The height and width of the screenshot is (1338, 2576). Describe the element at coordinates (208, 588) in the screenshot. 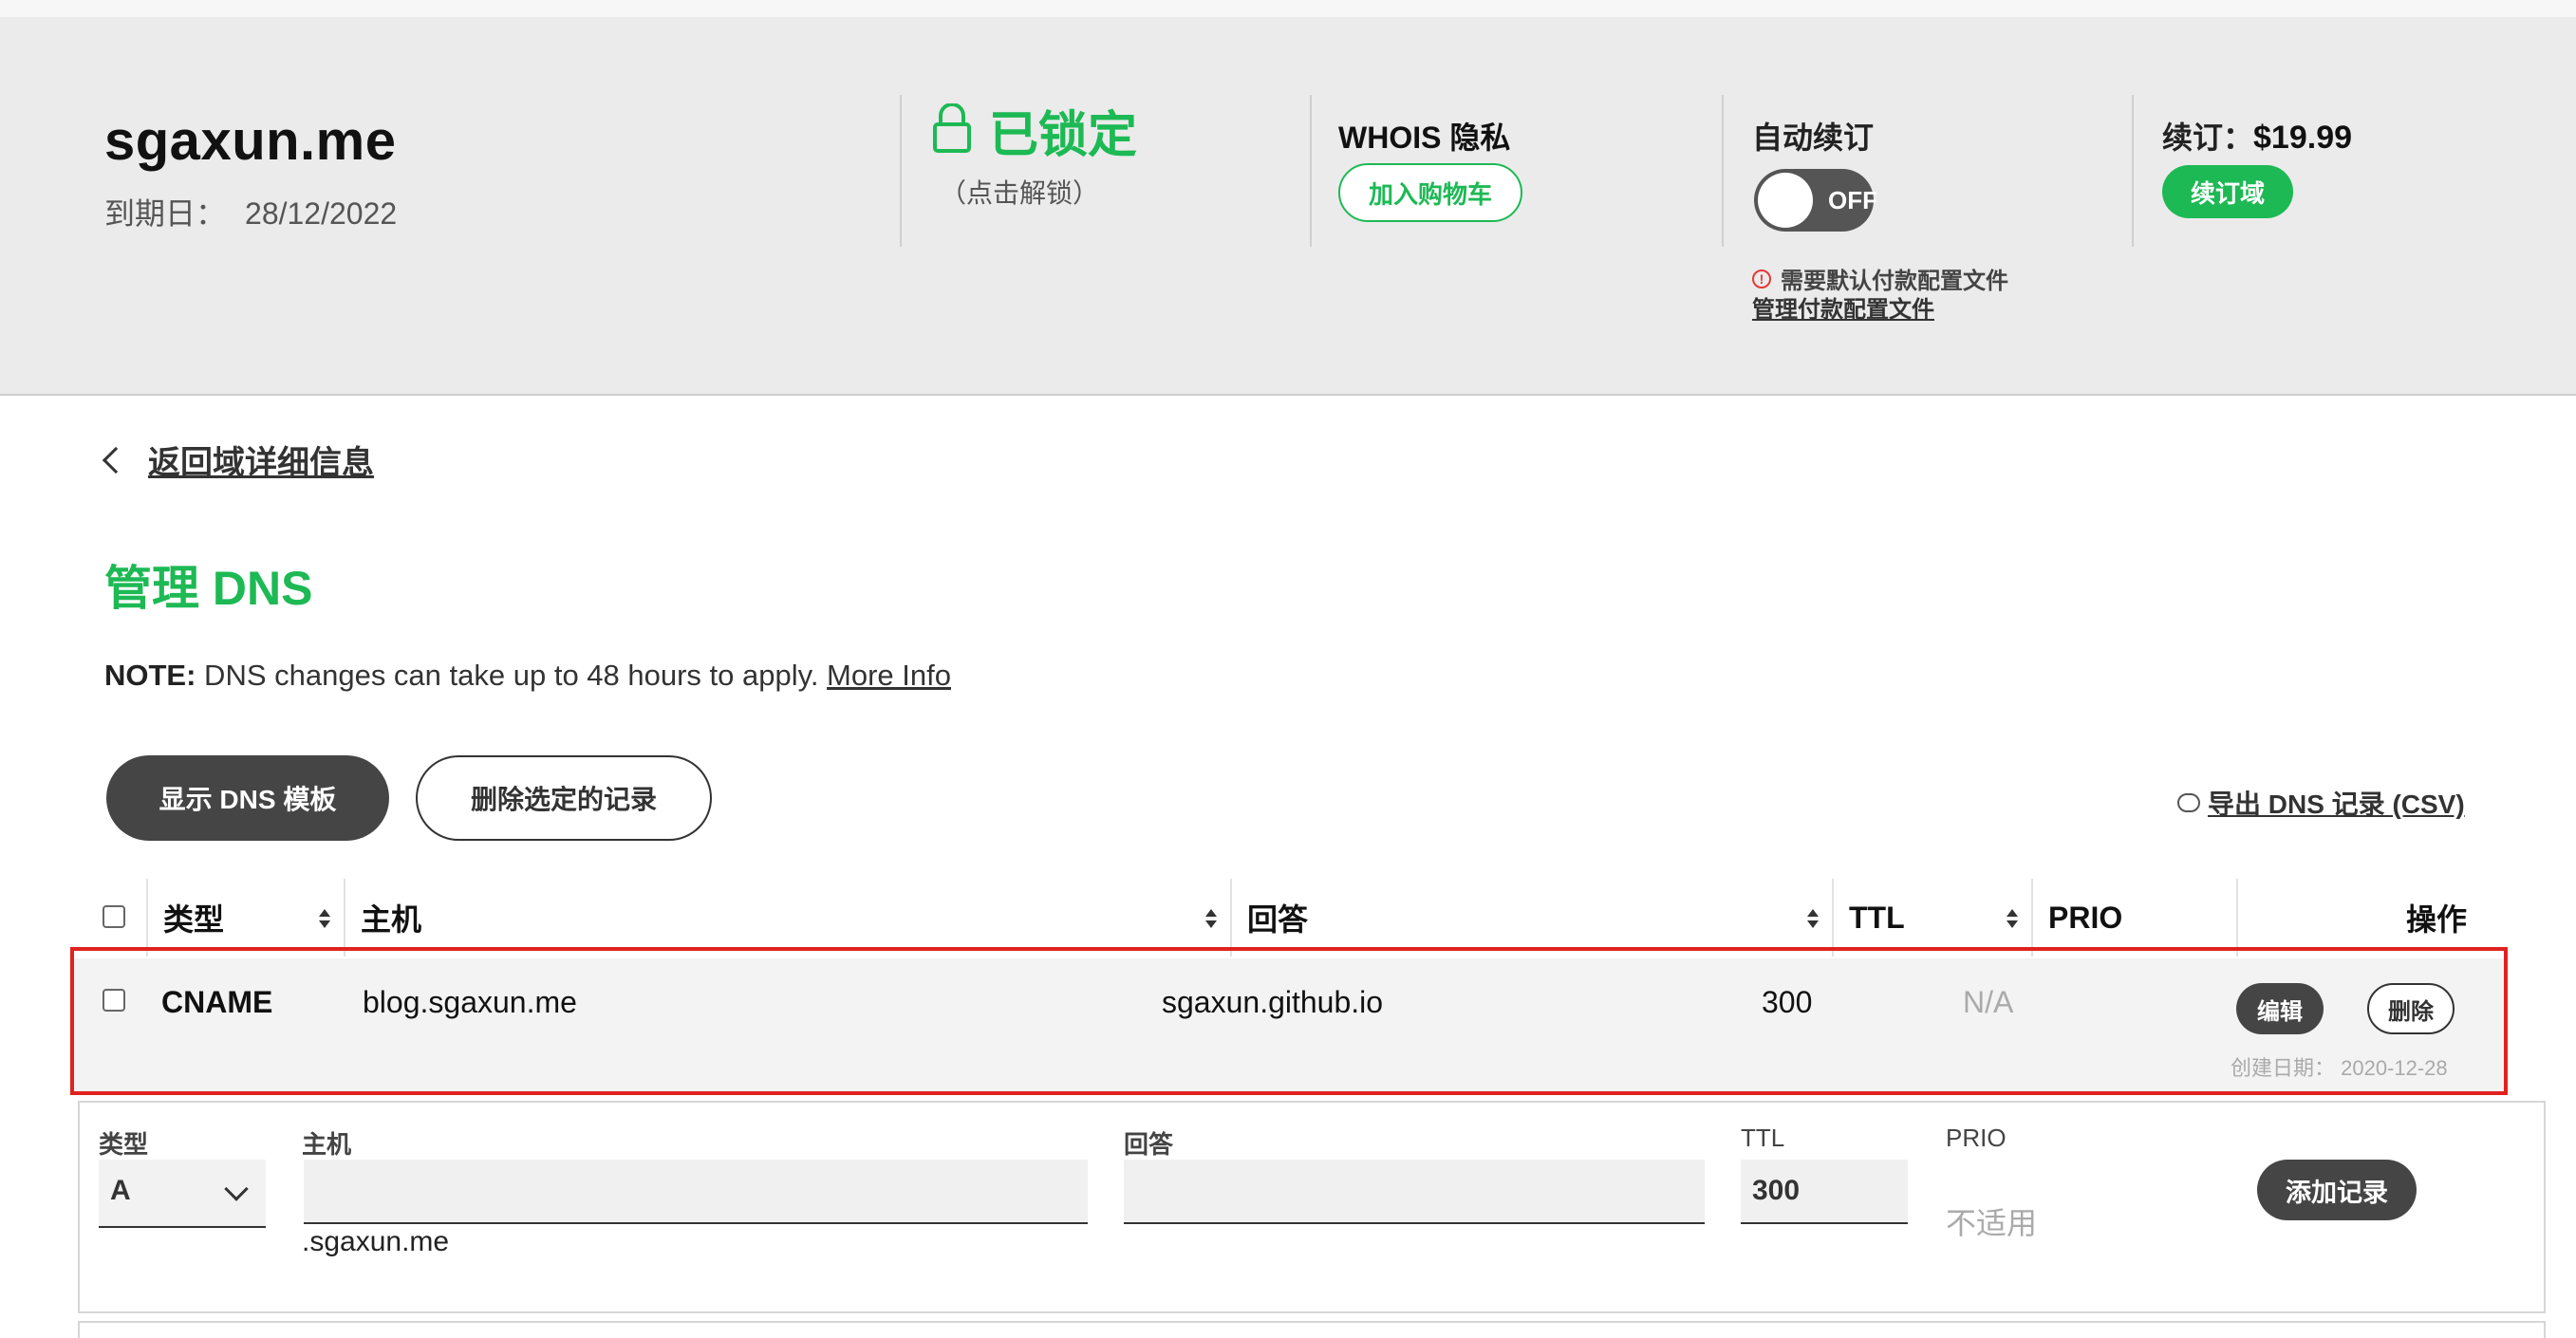

I see `page-title: 管理 DNS` at that location.